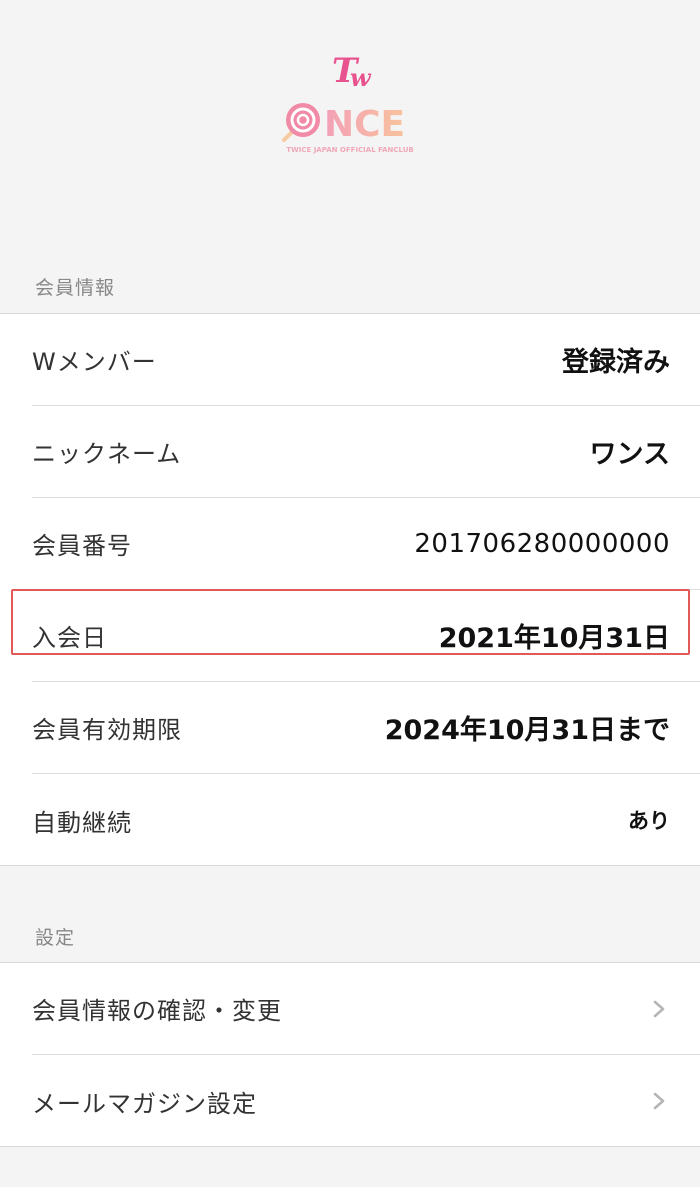 This screenshot has width=700, height=1187. What do you see at coordinates (616, 362) in the screenshot?
I see `row-value: 登録済み` at bounding box center [616, 362].